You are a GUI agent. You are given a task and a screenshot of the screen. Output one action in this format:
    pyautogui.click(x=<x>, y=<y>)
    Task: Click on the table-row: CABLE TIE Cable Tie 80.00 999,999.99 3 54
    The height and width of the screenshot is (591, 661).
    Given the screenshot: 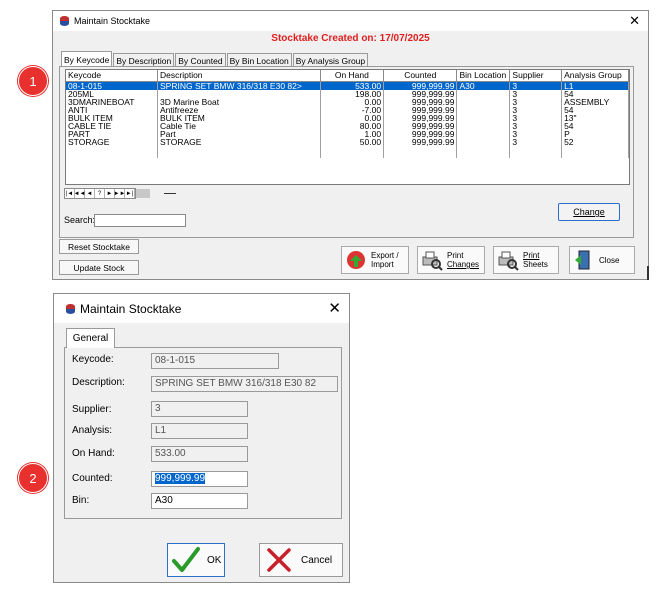 What is the action you would take?
    pyautogui.click(x=347, y=125)
    